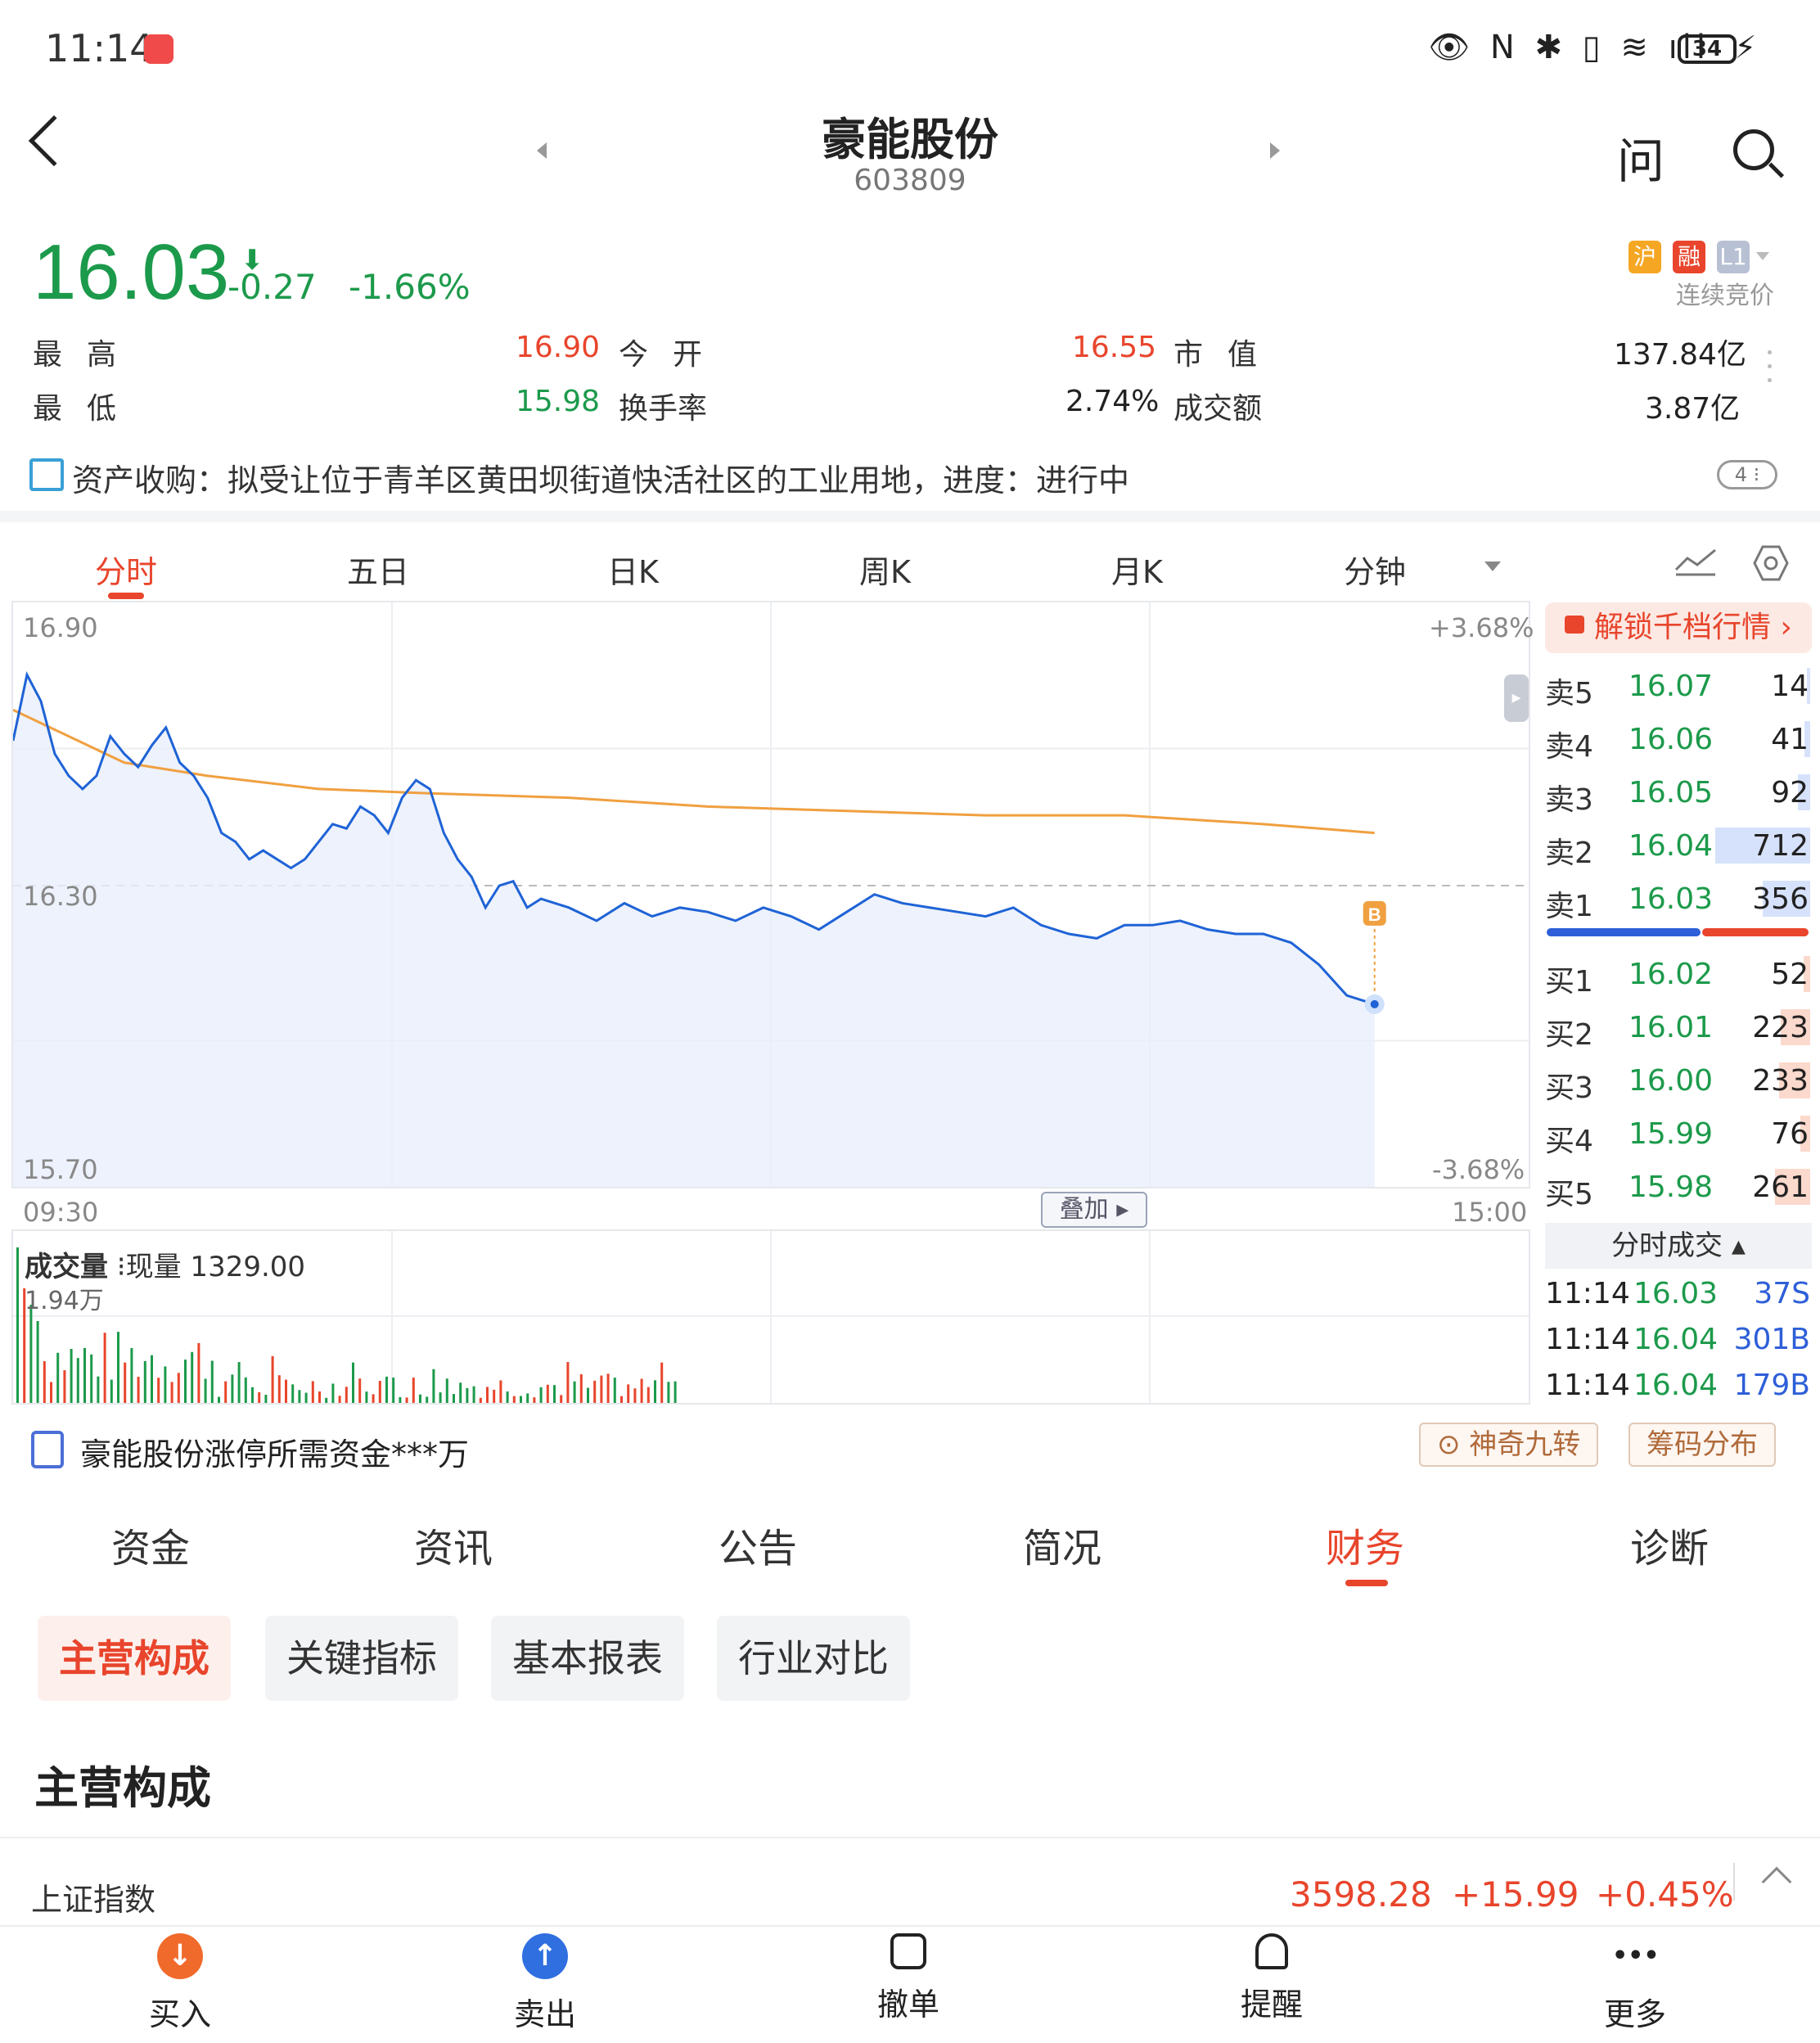  What do you see at coordinates (135, 1658) in the screenshot?
I see `subtab-main-business: 主营构成` at bounding box center [135, 1658].